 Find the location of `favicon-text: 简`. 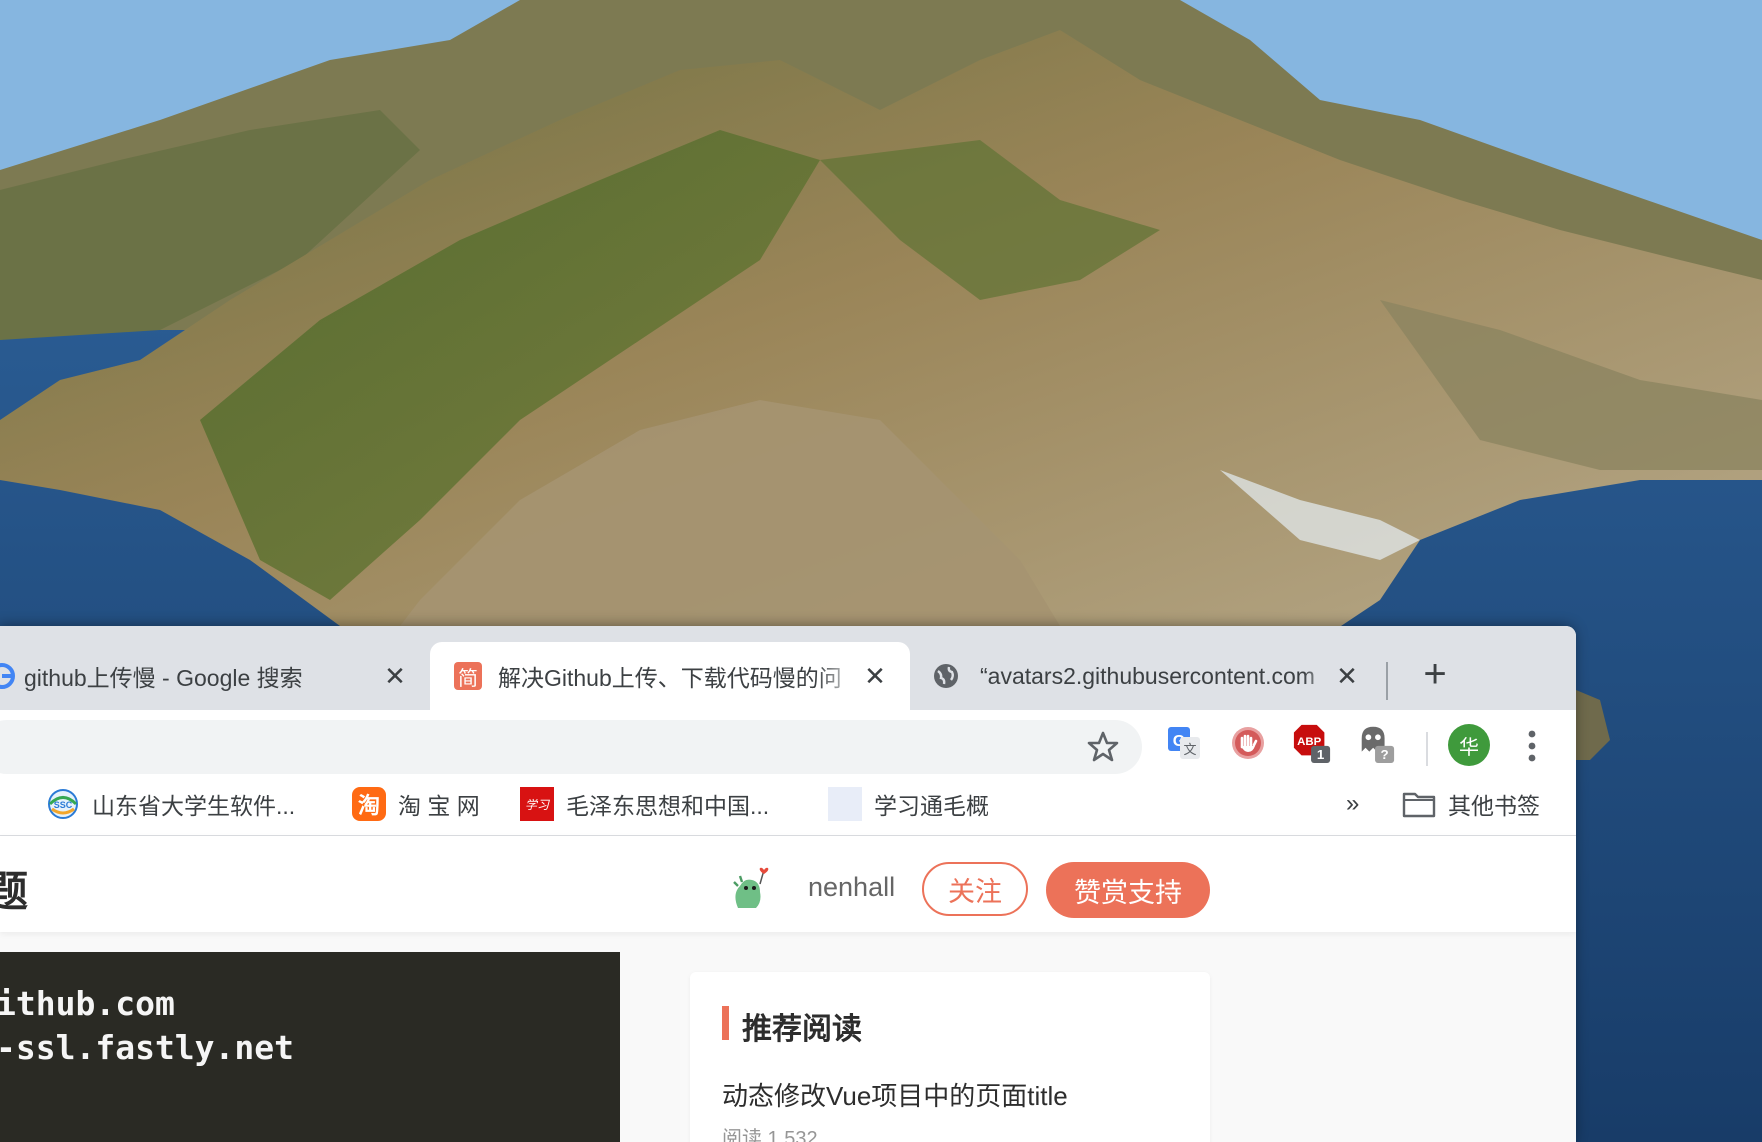

favicon-text: 简 is located at coordinates (468, 678).